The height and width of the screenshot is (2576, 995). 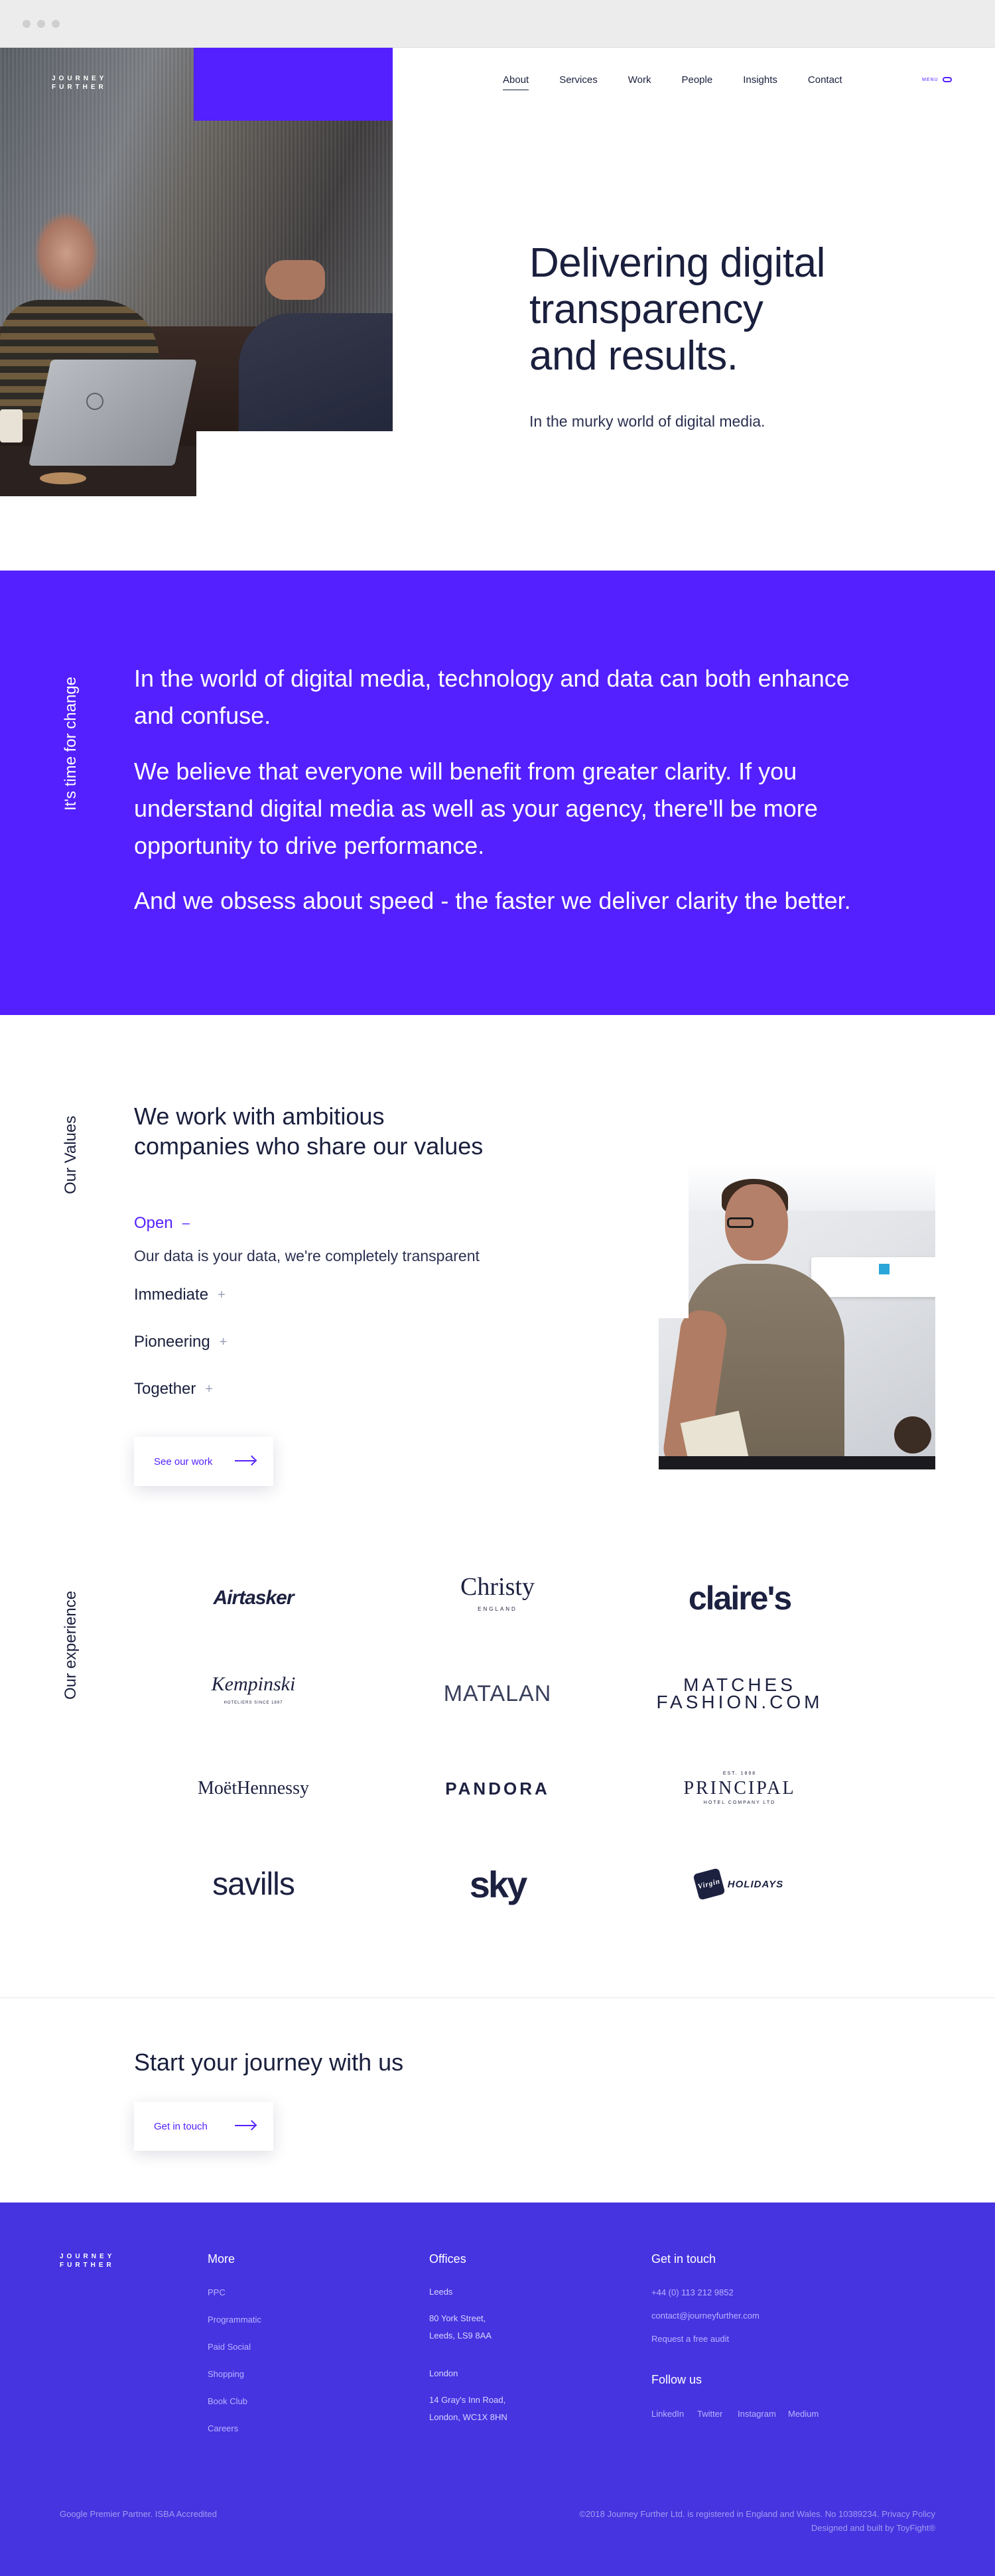 I want to click on value-immediate-toggle: Immediate +, so click(x=180, y=1295).